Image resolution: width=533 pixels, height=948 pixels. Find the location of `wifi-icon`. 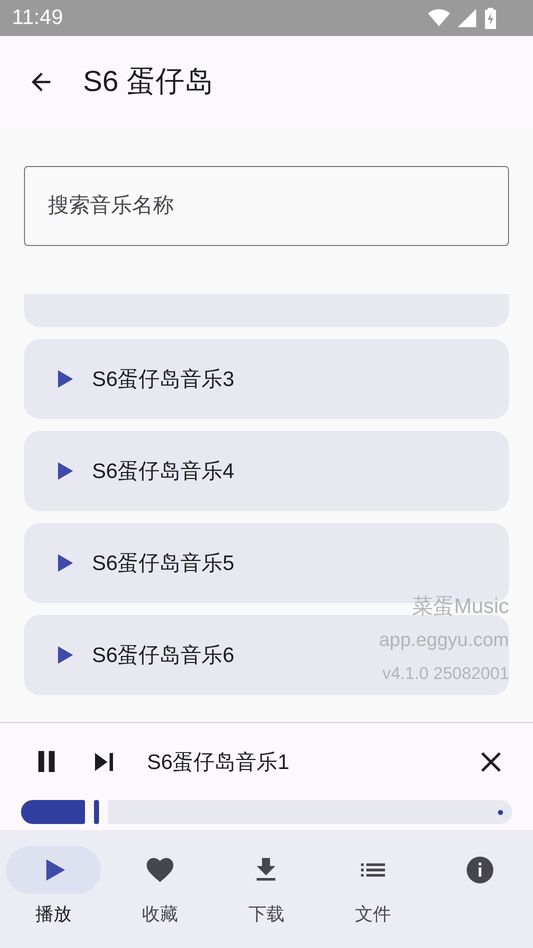

wifi-icon is located at coordinates (439, 18).